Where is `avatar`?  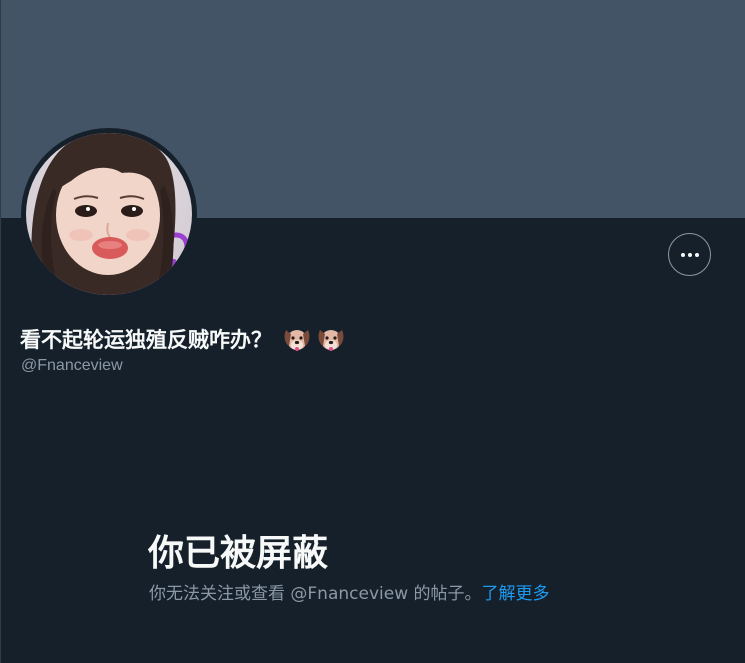 avatar is located at coordinates (109, 214).